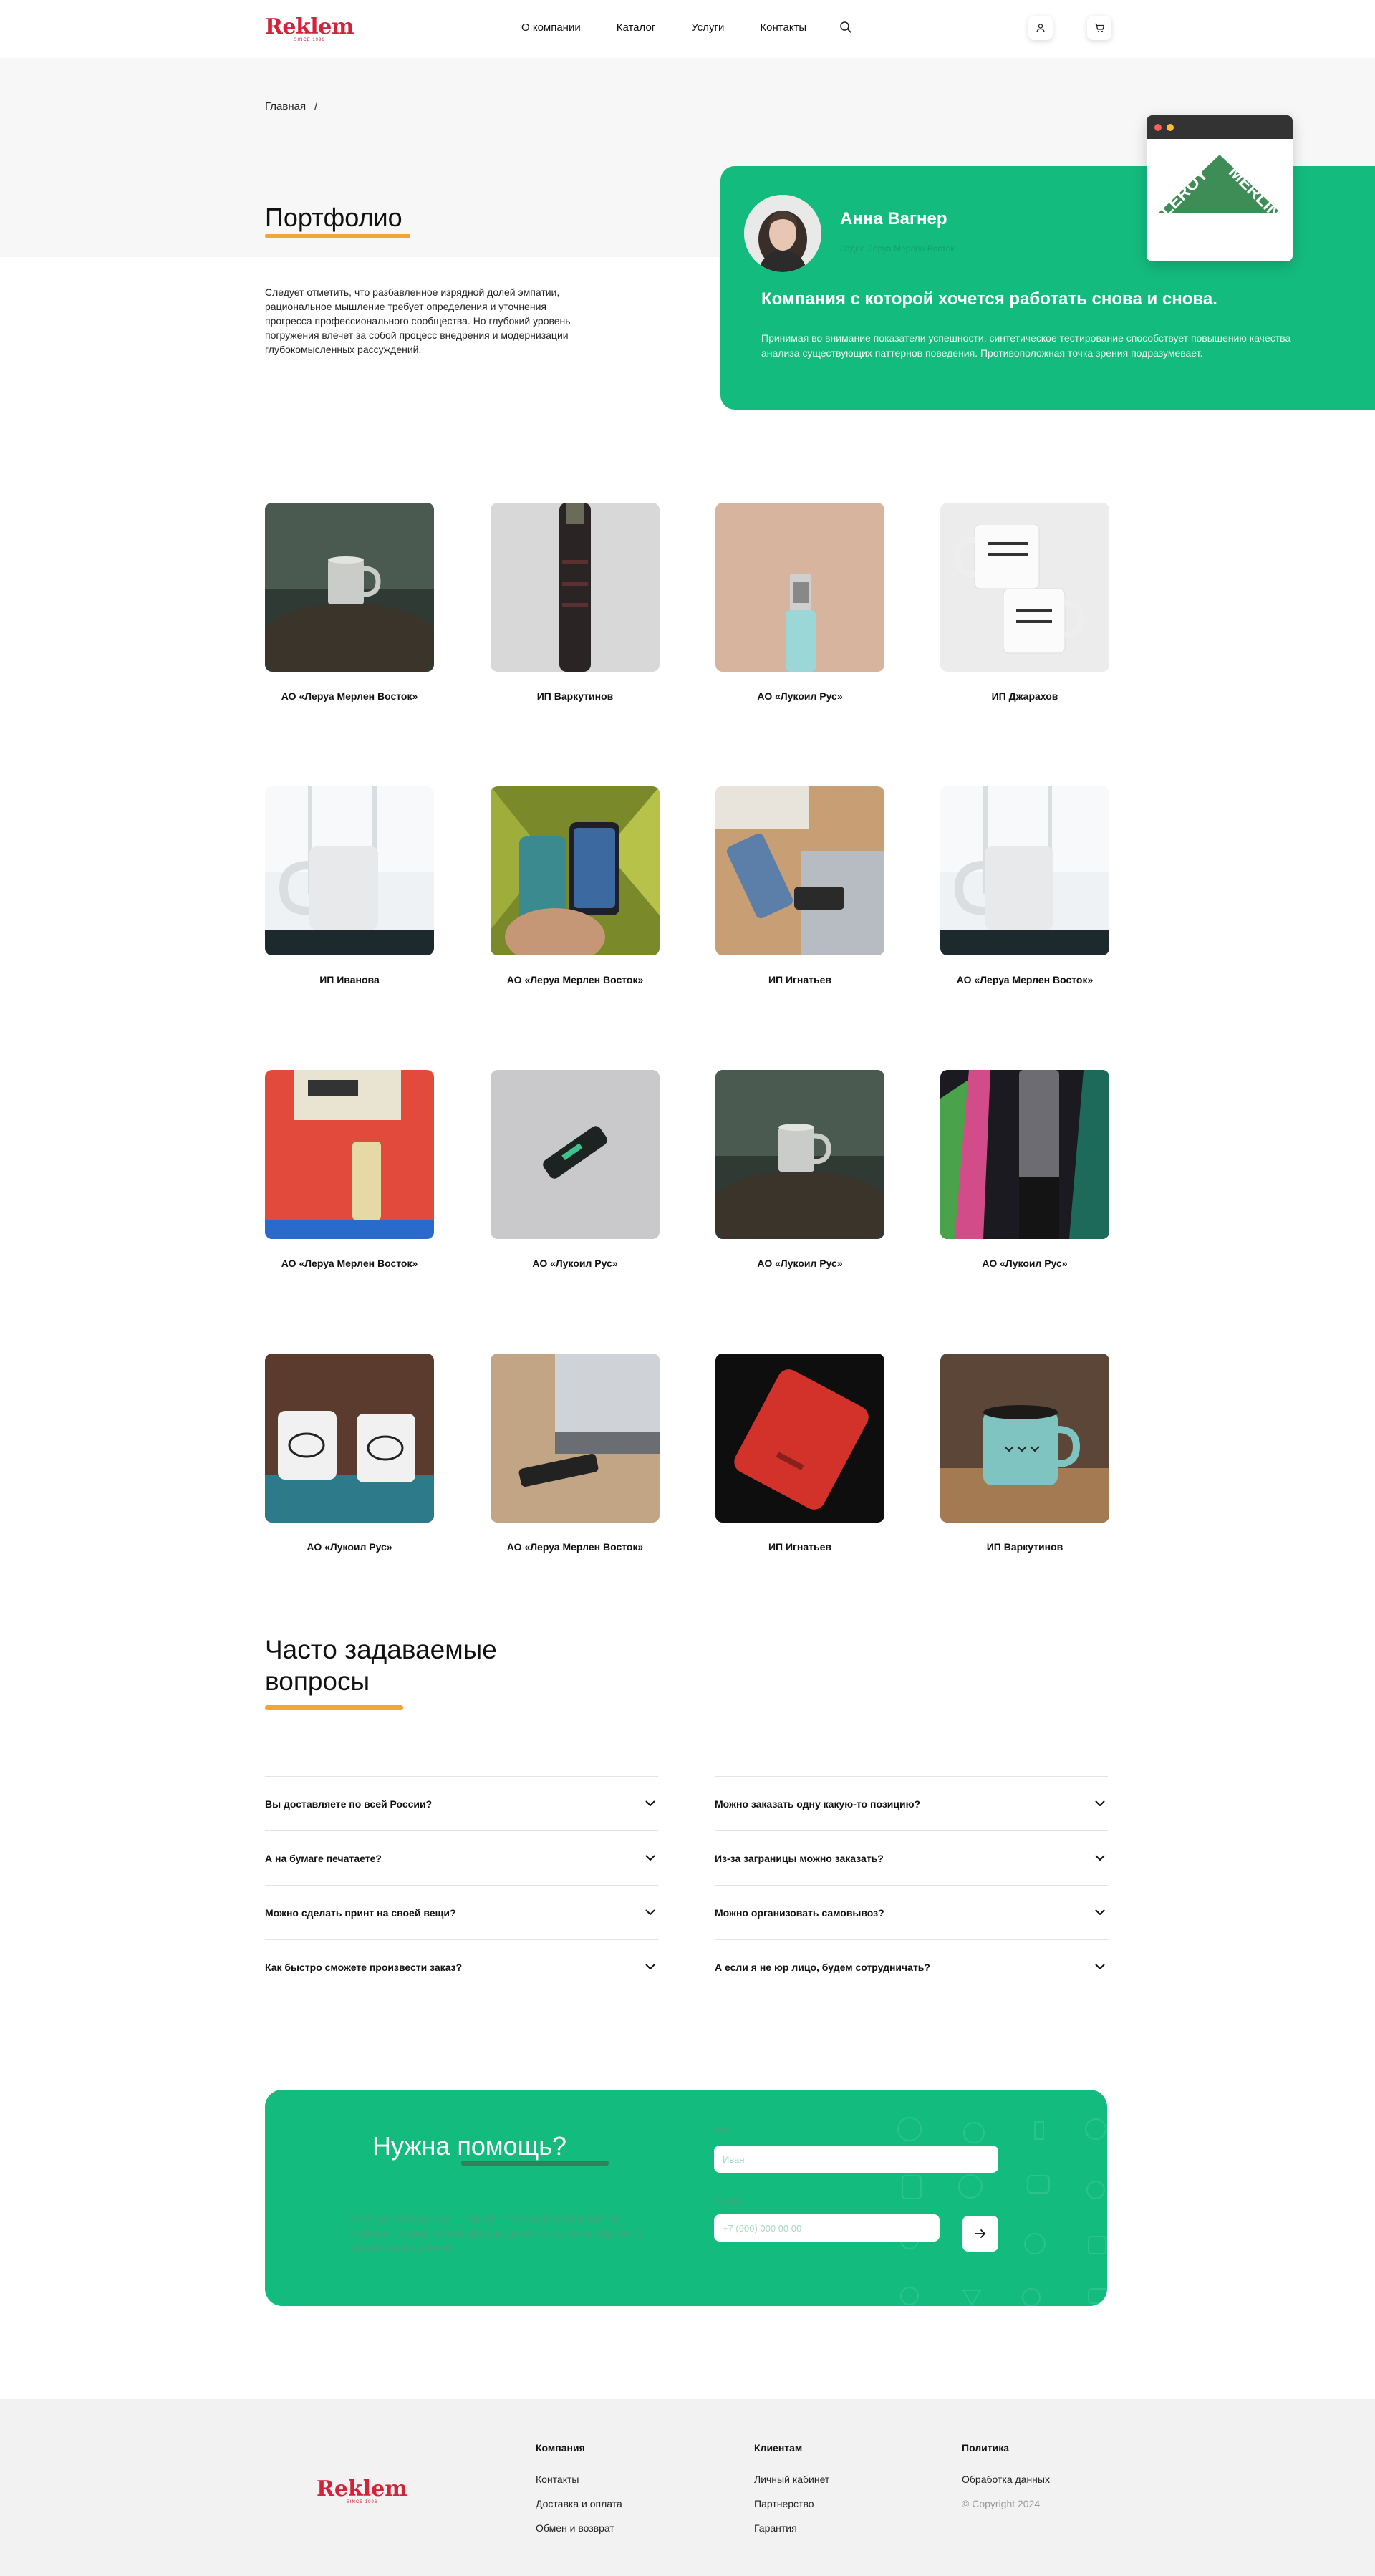 Image resolution: width=1375 pixels, height=2576 pixels. I want to click on name-input, so click(856, 2159).